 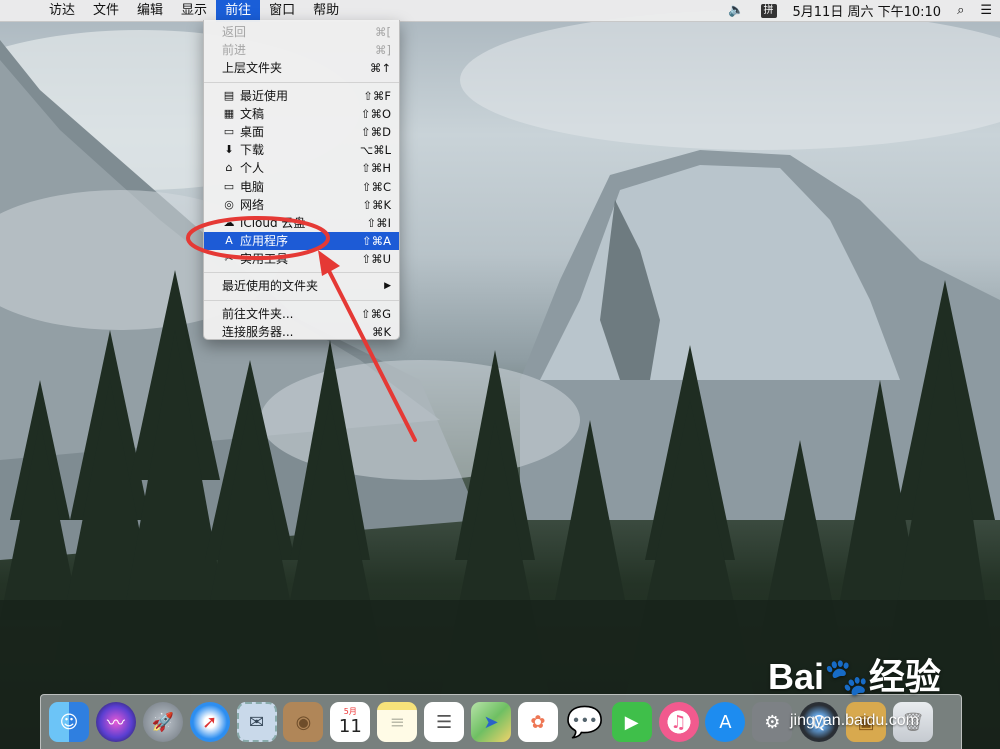 I want to click on menu-item-connect-server: 连接服务器... ⌘K, so click(x=301, y=332).